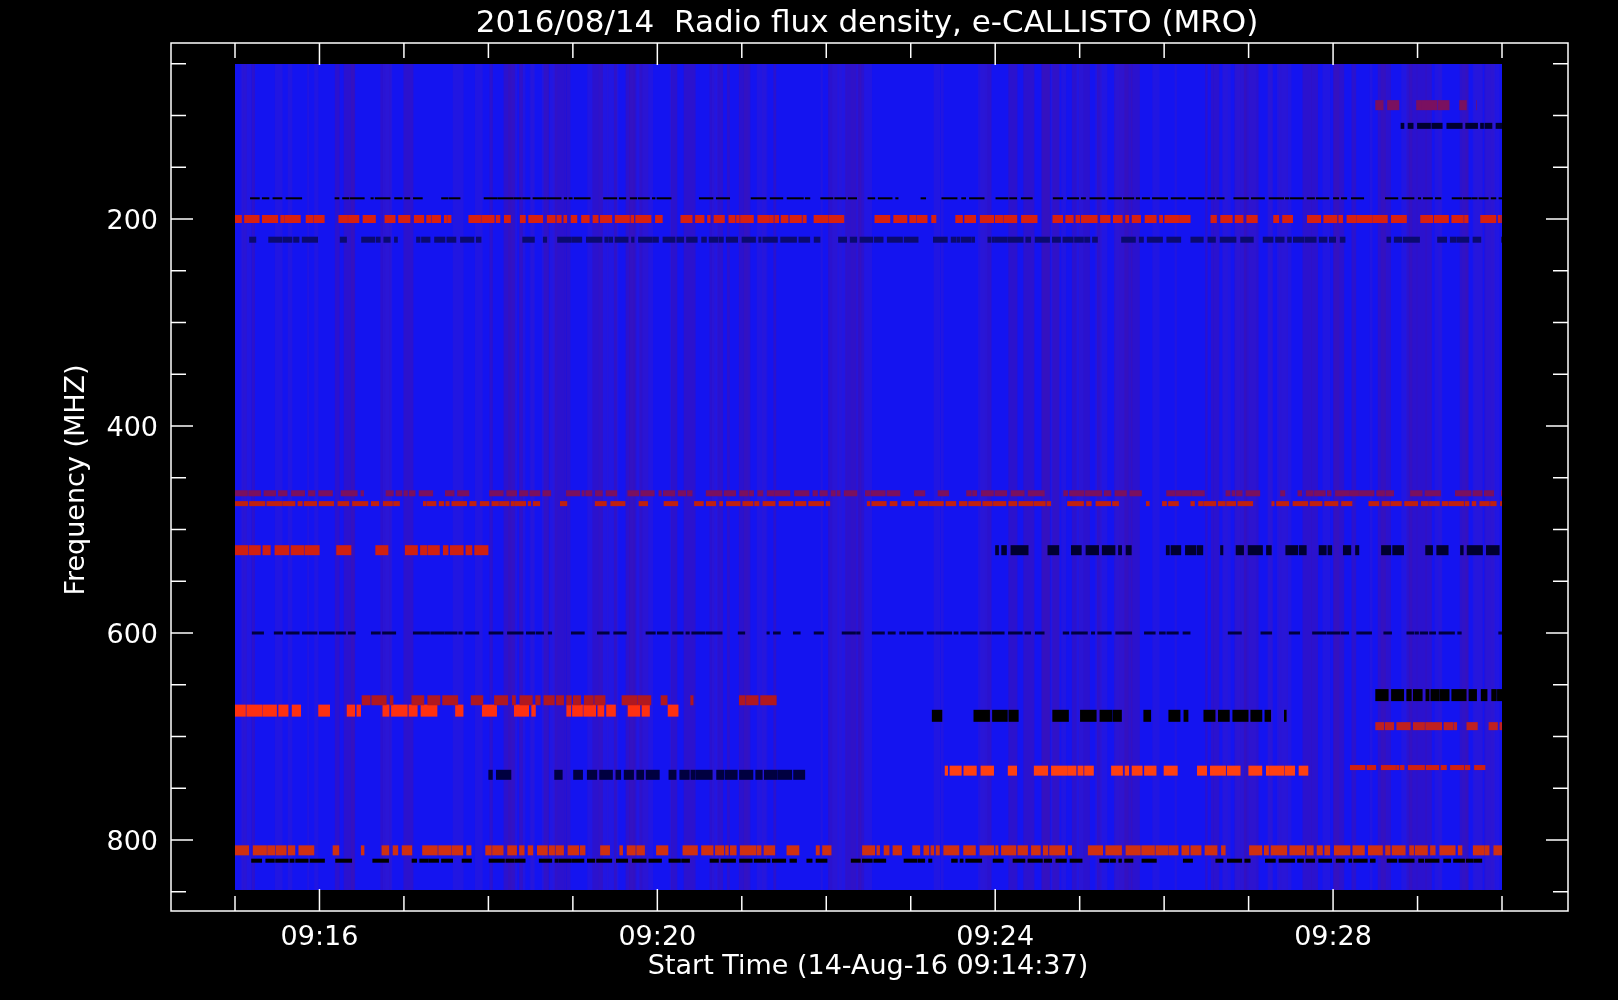  I want to click on y-tick-label: 400, so click(132, 426).